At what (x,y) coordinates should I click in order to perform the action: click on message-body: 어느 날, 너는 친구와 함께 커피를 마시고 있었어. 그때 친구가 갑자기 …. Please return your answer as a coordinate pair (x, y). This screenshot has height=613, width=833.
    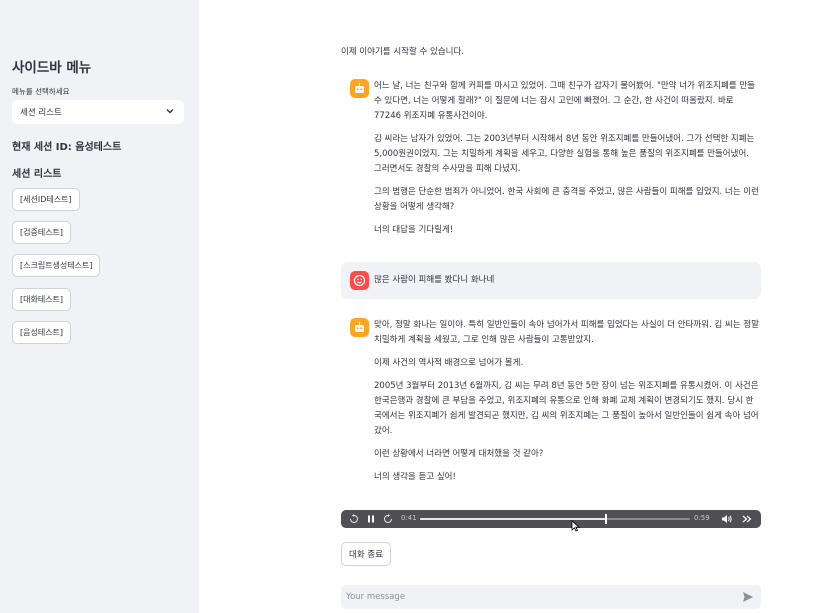
    Looking at the image, I should click on (566, 162).